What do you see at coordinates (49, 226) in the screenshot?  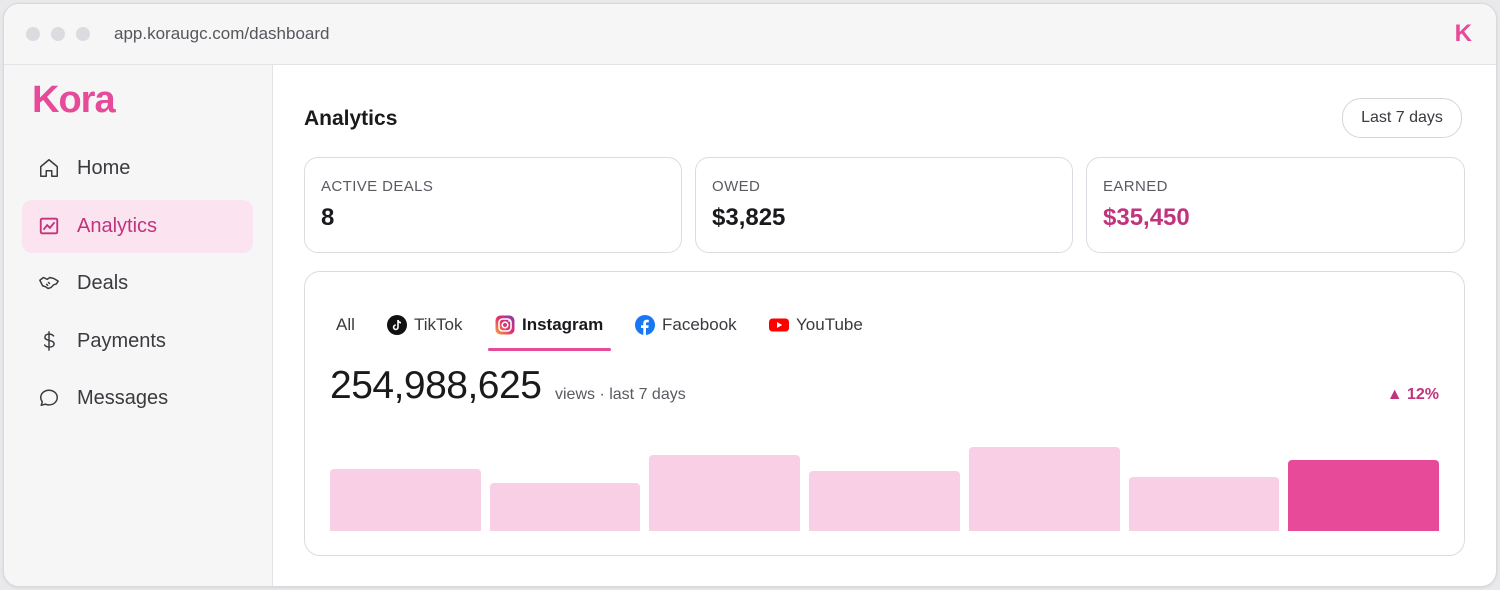 I see `chart-icon` at bounding box center [49, 226].